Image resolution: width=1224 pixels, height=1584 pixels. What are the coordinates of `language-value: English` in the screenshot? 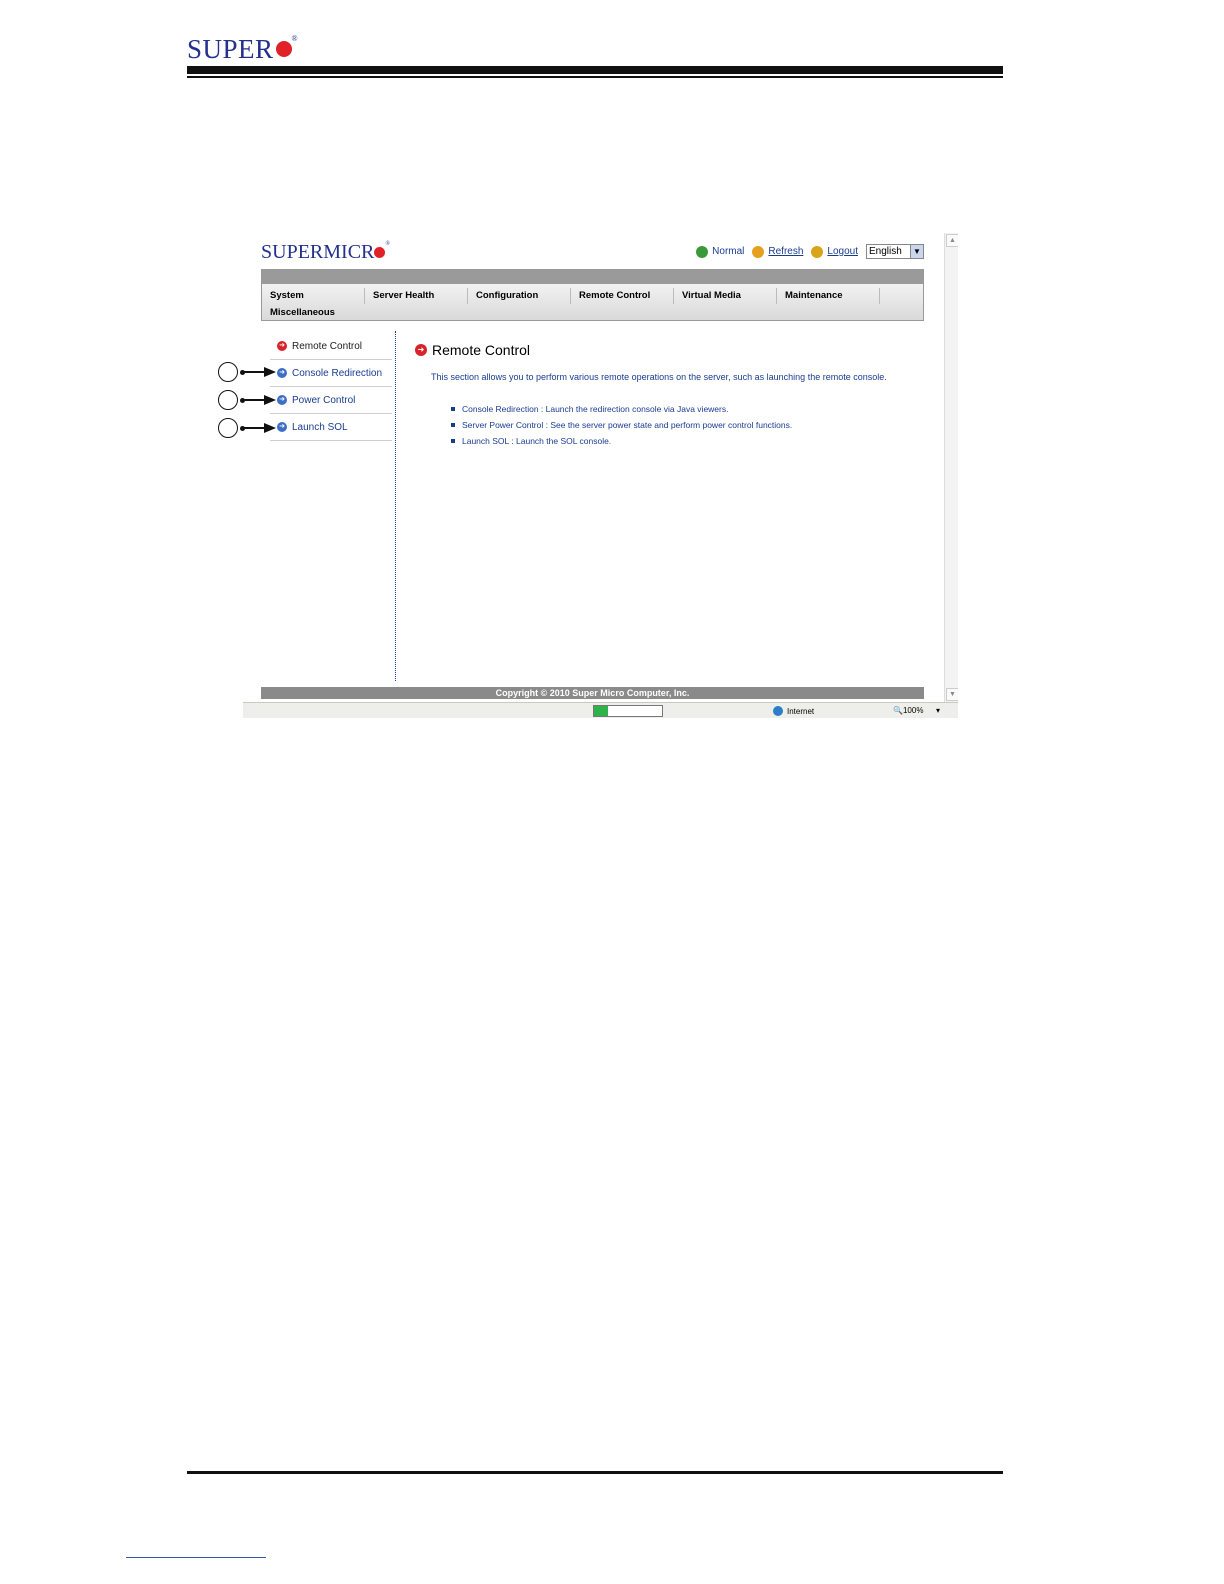 It's located at (885, 251).